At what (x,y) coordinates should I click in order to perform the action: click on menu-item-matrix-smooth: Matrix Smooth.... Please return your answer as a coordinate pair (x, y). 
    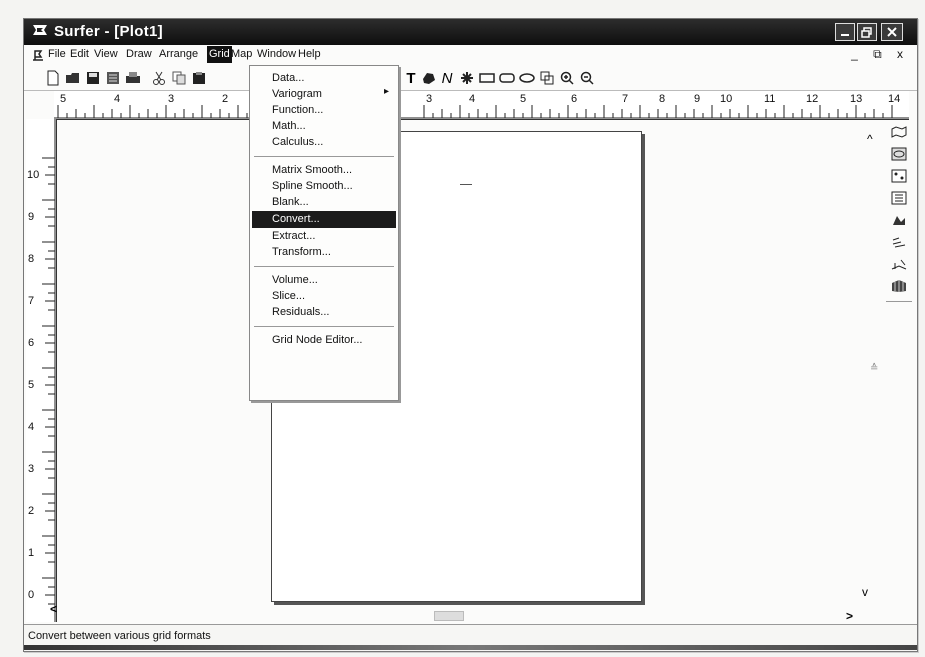
    Looking at the image, I should click on (312, 170).